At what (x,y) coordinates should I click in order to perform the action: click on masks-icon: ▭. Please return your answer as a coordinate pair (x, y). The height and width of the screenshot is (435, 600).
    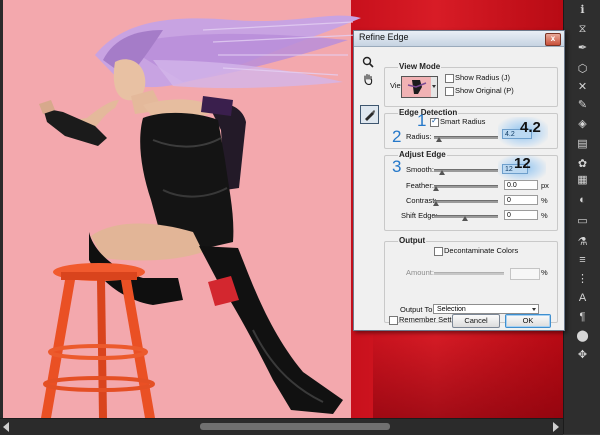
    Looking at the image, I should click on (582, 221).